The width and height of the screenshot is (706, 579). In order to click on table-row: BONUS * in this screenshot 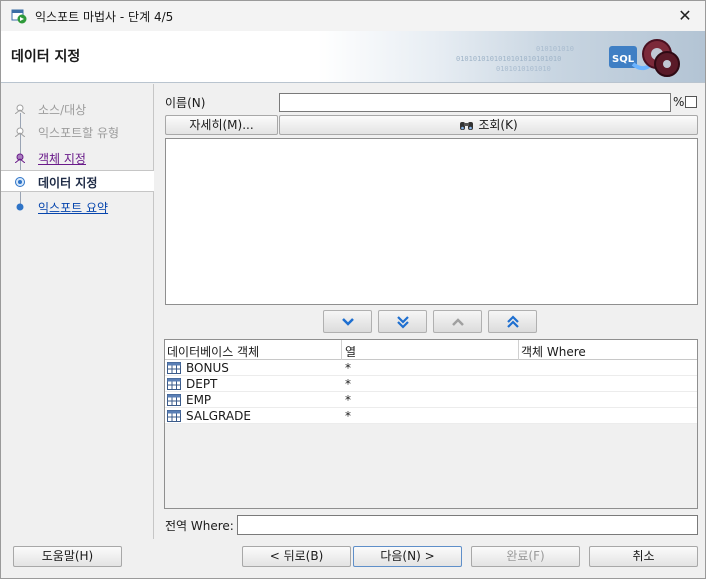, I will do `click(431, 368)`.